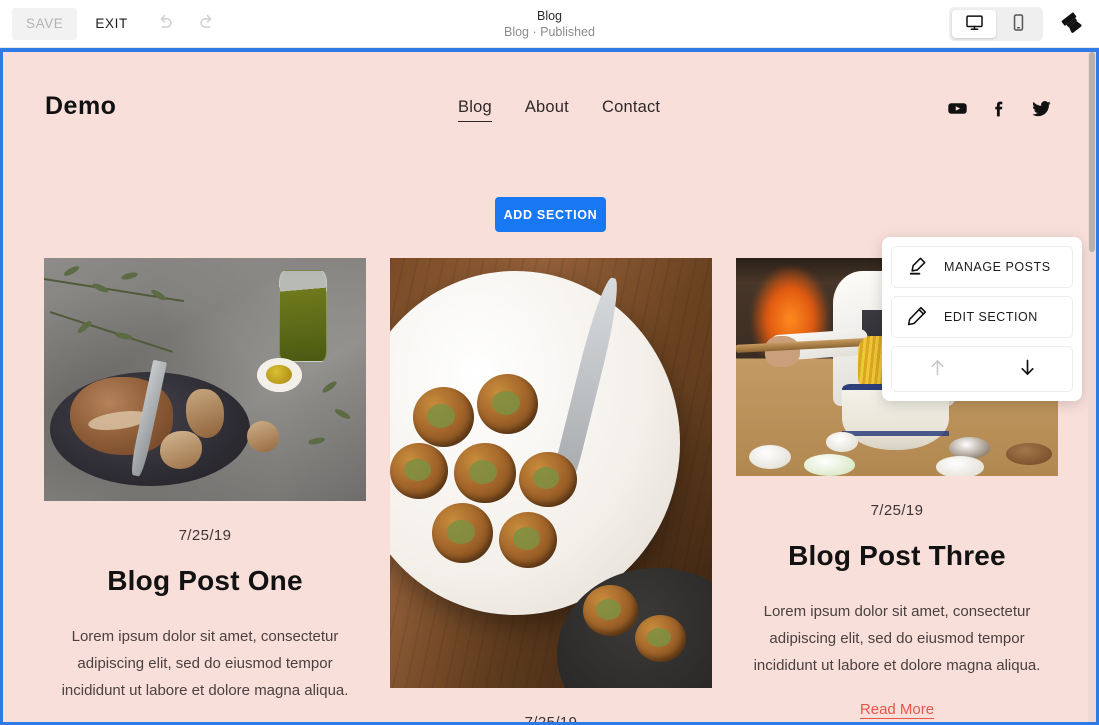 The image size is (1099, 725). I want to click on social-links, so click(999, 108).